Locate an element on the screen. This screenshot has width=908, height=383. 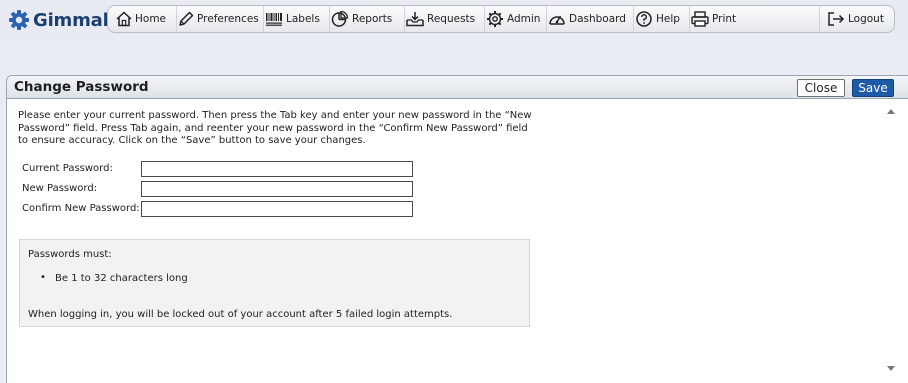
nav-reports: Reports is located at coordinates (367, 19).